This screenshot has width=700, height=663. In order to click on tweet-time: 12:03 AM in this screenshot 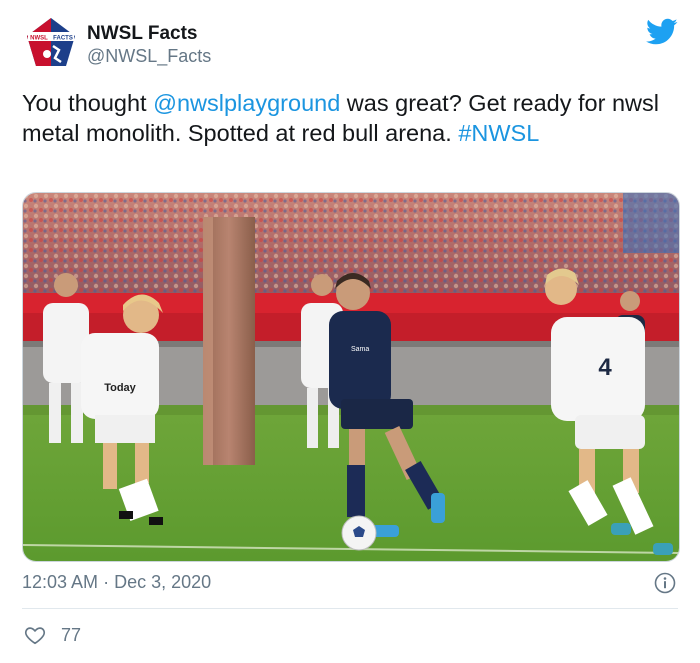, I will do `click(60, 582)`.